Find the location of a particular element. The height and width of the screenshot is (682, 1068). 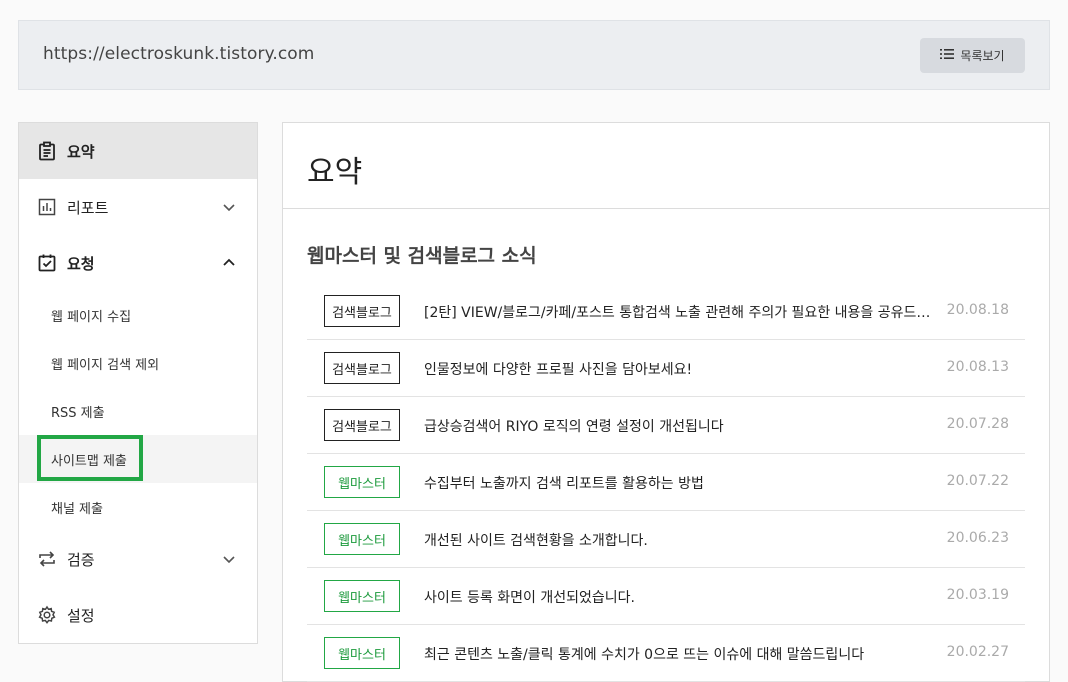

site-header: https://electroskunk.tistory.com 목록보기 is located at coordinates (534, 55).